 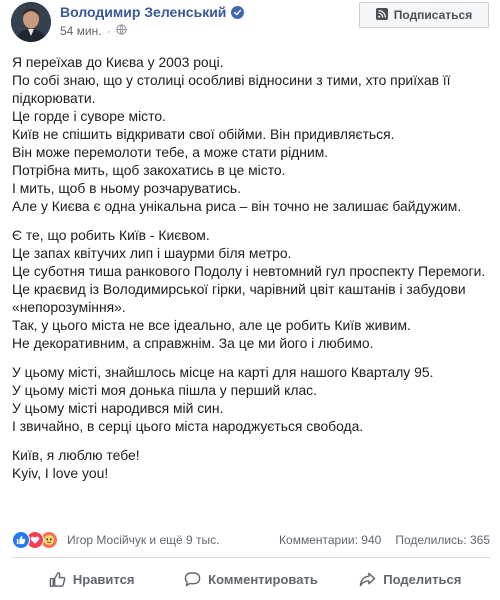 What do you see at coordinates (442, 540) in the screenshot?
I see `shares-count-link: Поделились: 365` at bounding box center [442, 540].